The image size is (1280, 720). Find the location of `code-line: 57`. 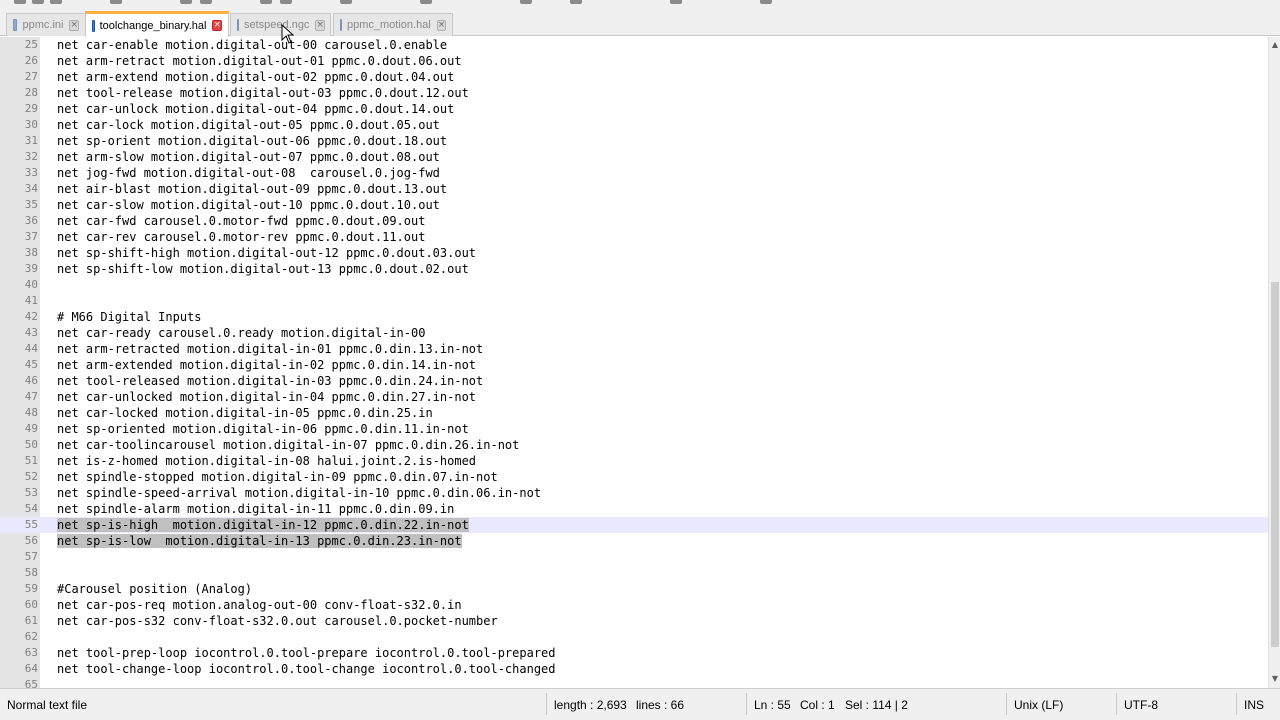

code-line: 57 is located at coordinates (634, 557).